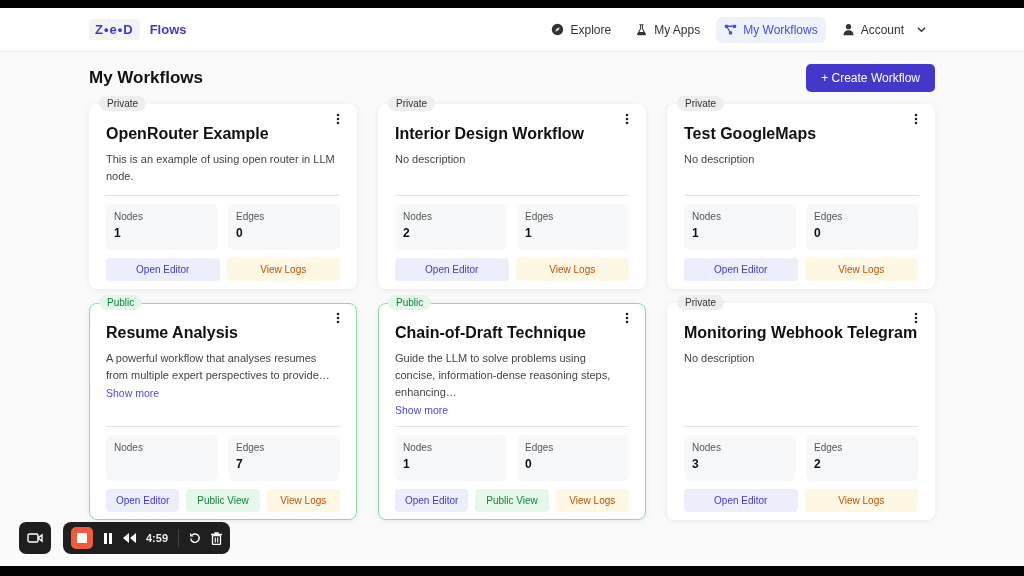 The width and height of the screenshot is (1024, 576). What do you see at coordinates (558, 29) in the screenshot?
I see `compass-icon` at bounding box center [558, 29].